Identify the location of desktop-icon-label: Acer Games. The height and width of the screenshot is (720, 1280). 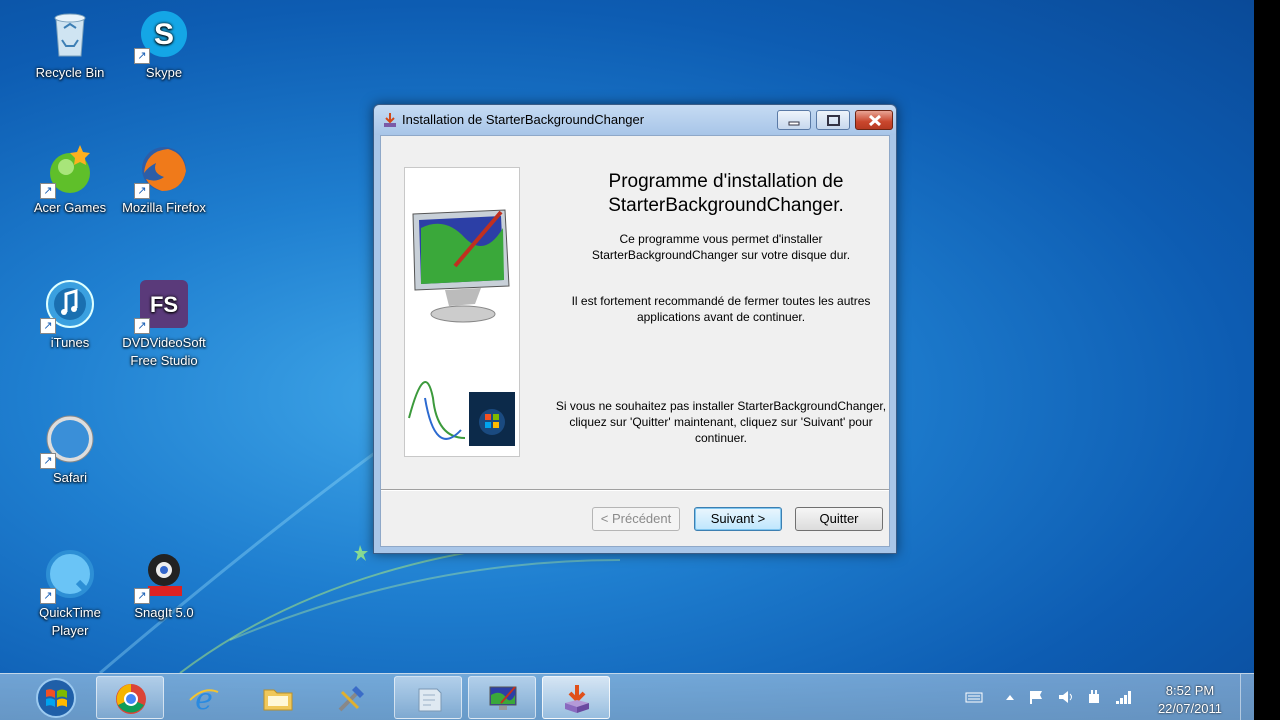
(70, 207).